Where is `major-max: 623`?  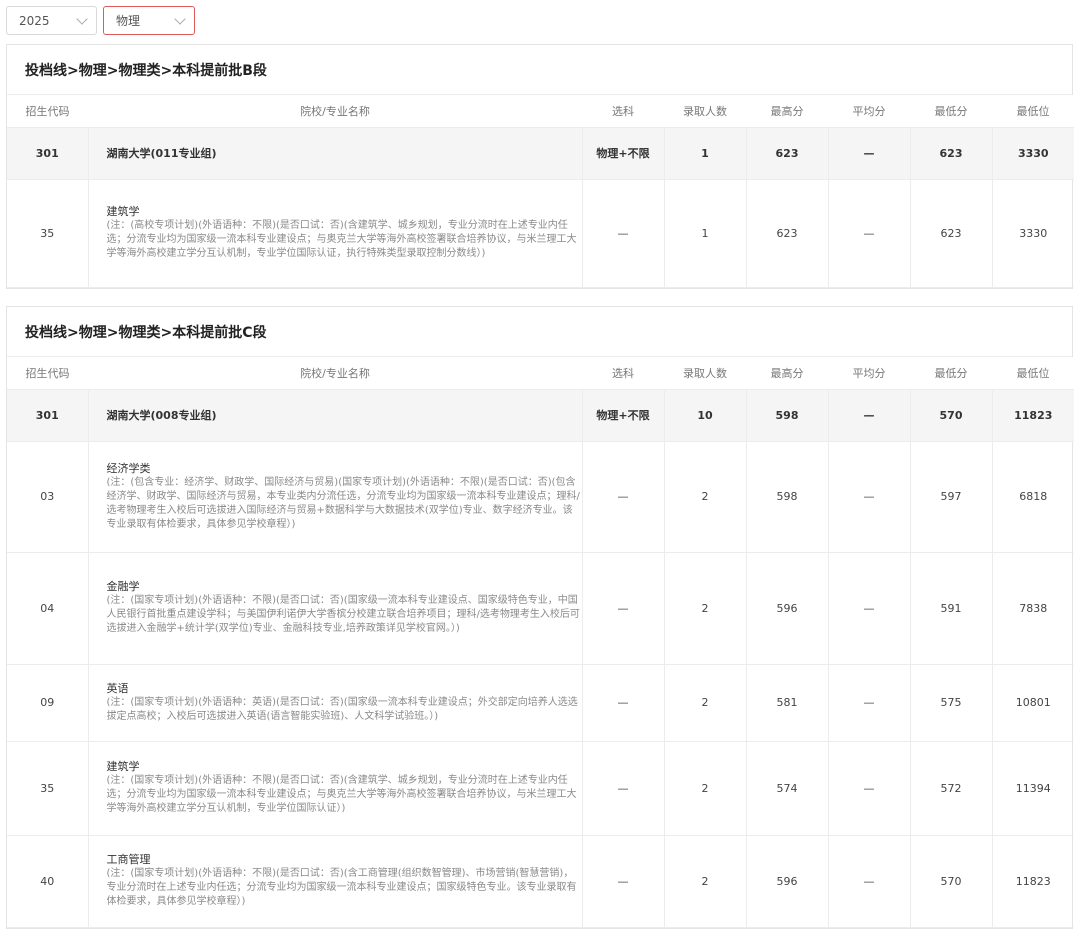
major-max: 623 is located at coordinates (787, 233).